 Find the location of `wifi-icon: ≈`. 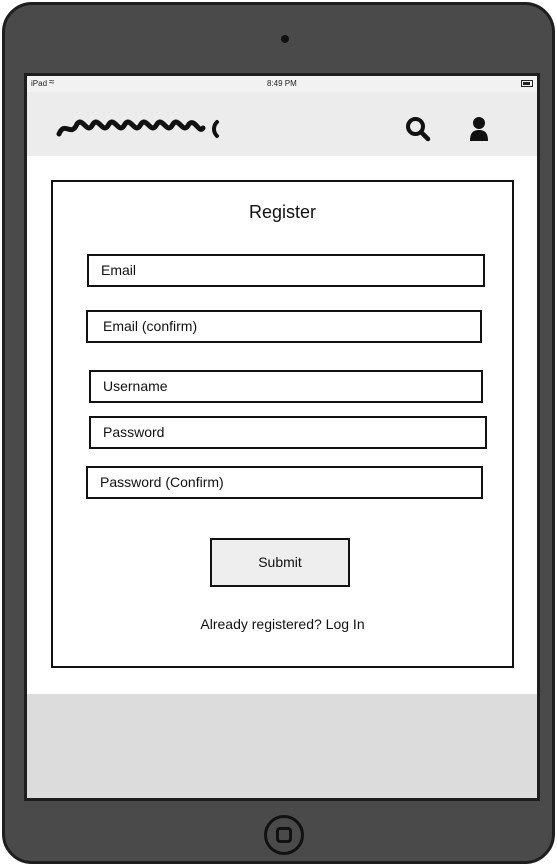

wifi-icon: ≈ is located at coordinates (52, 82).